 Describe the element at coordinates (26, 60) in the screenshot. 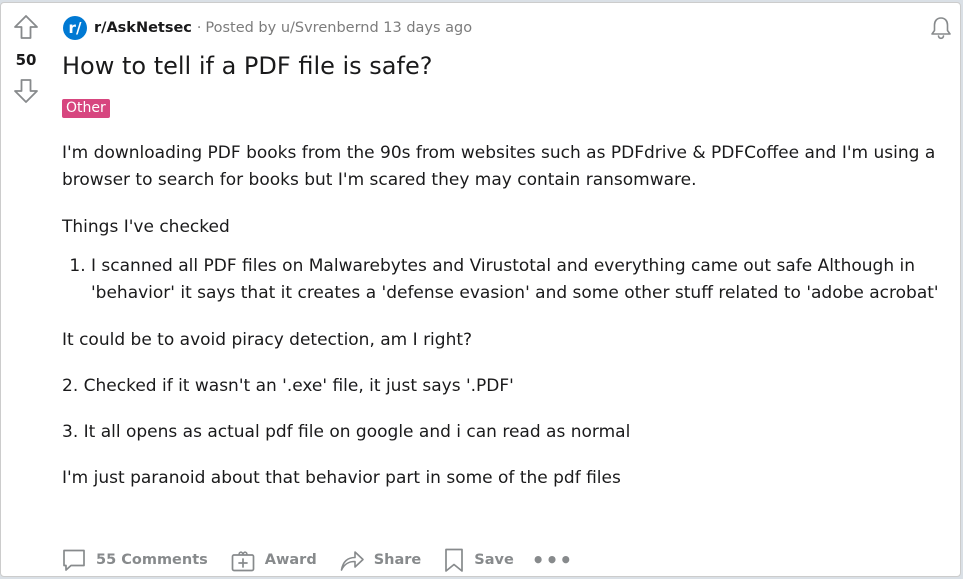

I see `vote-score: 50` at that location.